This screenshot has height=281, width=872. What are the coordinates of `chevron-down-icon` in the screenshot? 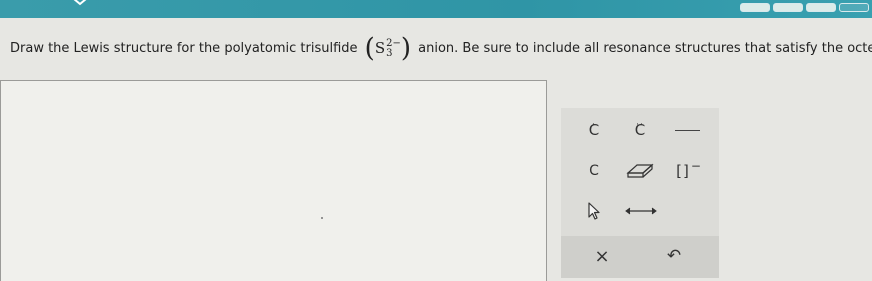 It's located at (80, 3).